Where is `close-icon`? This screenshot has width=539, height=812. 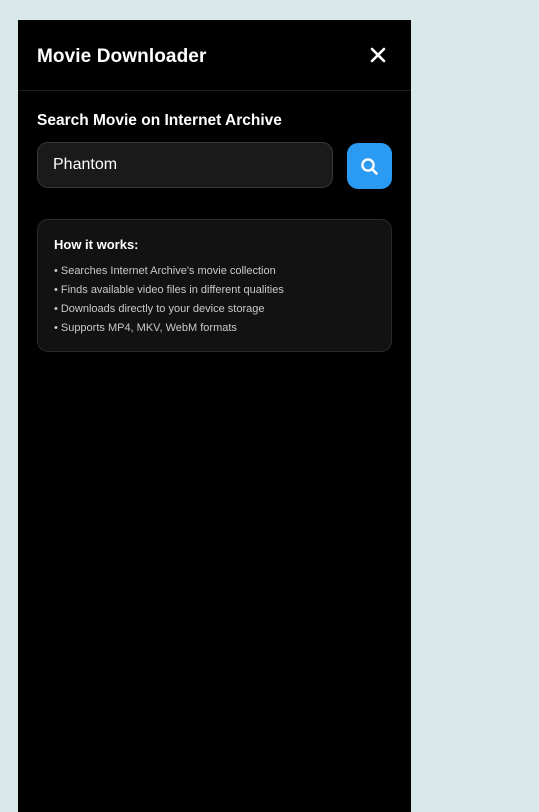
close-icon is located at coordinates (378, 55).